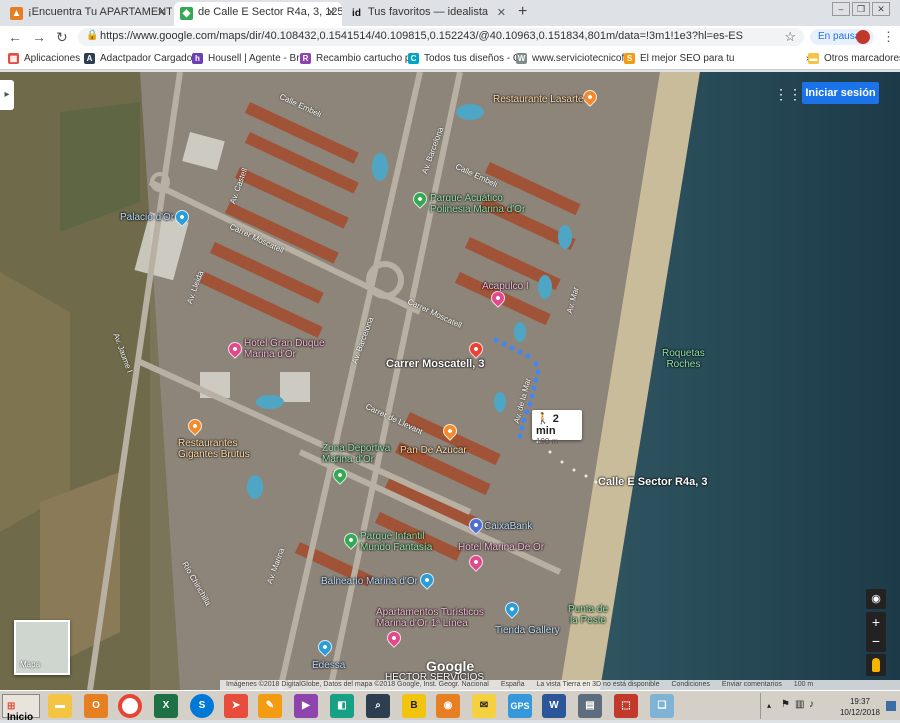  Describe the element at coordinates (433, 450) in the screenshot. I see `place-label: Pan De Azúcar` at that location.